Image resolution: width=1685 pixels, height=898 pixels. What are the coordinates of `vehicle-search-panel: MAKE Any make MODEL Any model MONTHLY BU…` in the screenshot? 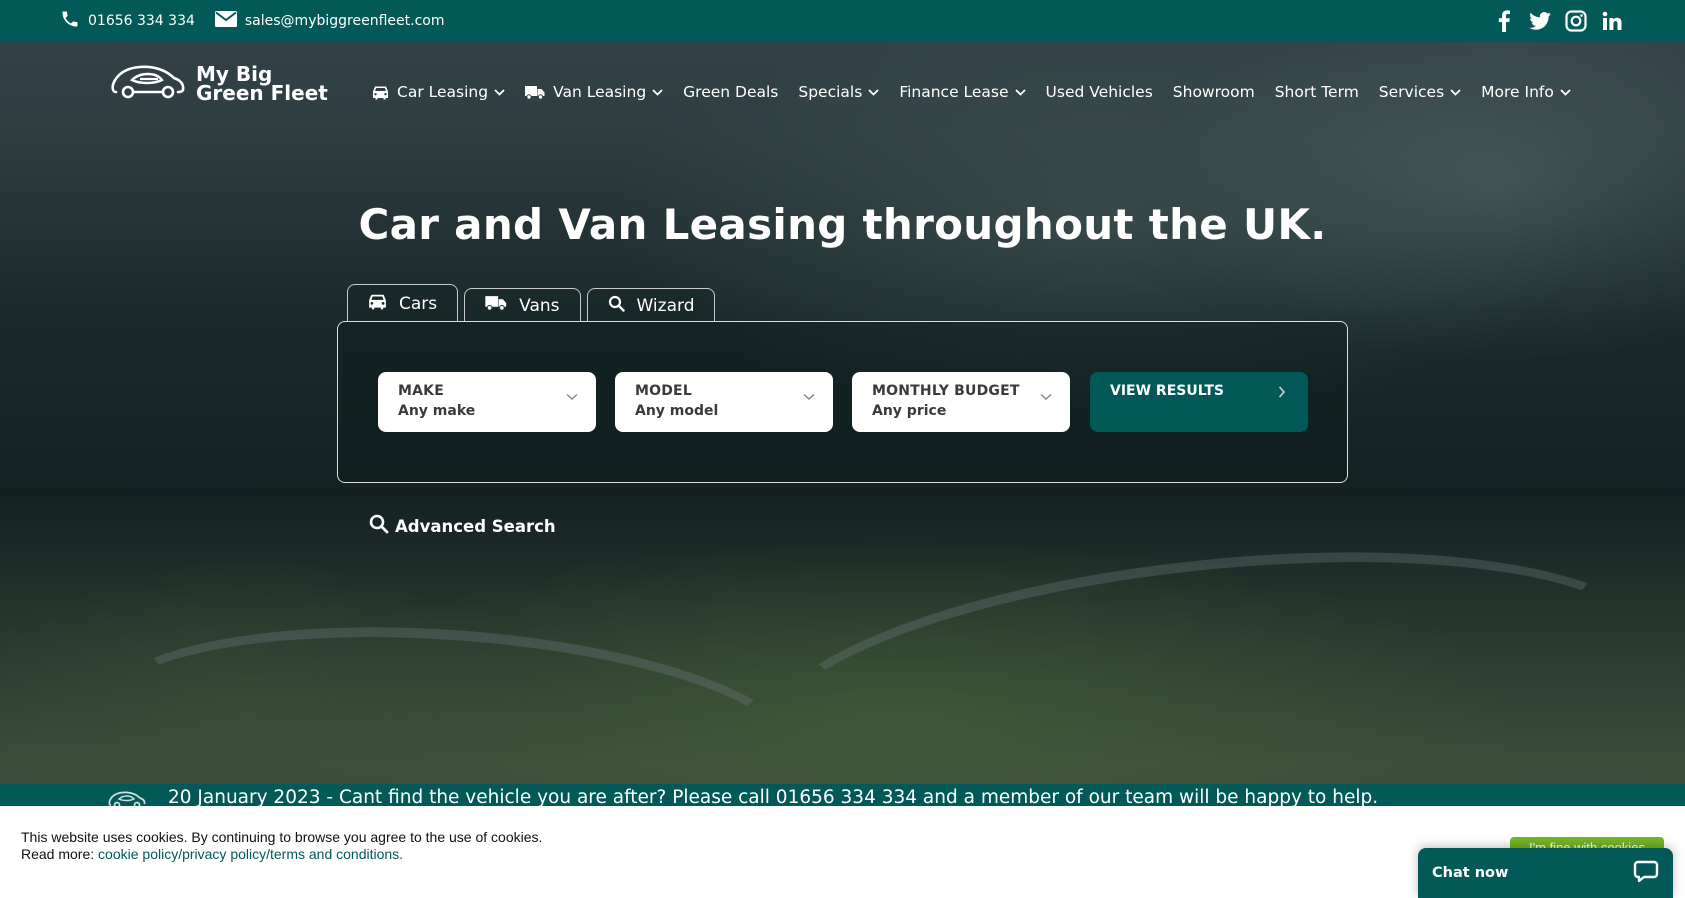 It's located at (842, 402).